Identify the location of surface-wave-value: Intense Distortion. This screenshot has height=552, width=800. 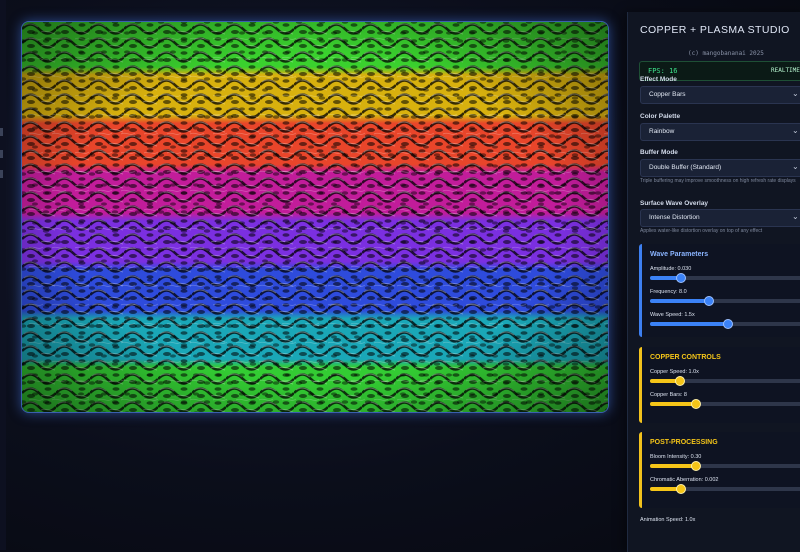
(674, 217).